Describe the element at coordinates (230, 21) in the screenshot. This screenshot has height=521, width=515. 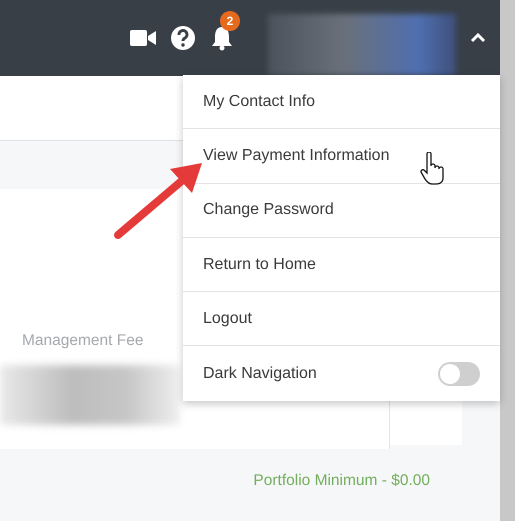
I see `notification-count: 2` at that location.